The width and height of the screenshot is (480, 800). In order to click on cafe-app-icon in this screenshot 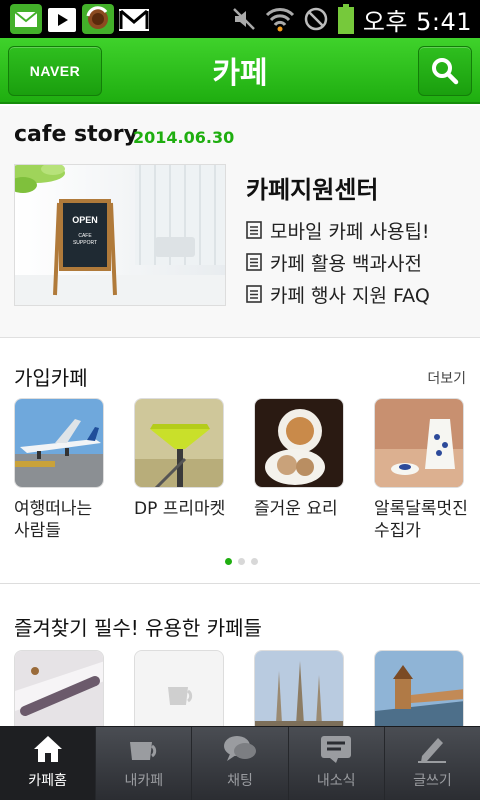, I will do `click(98, 19)`.